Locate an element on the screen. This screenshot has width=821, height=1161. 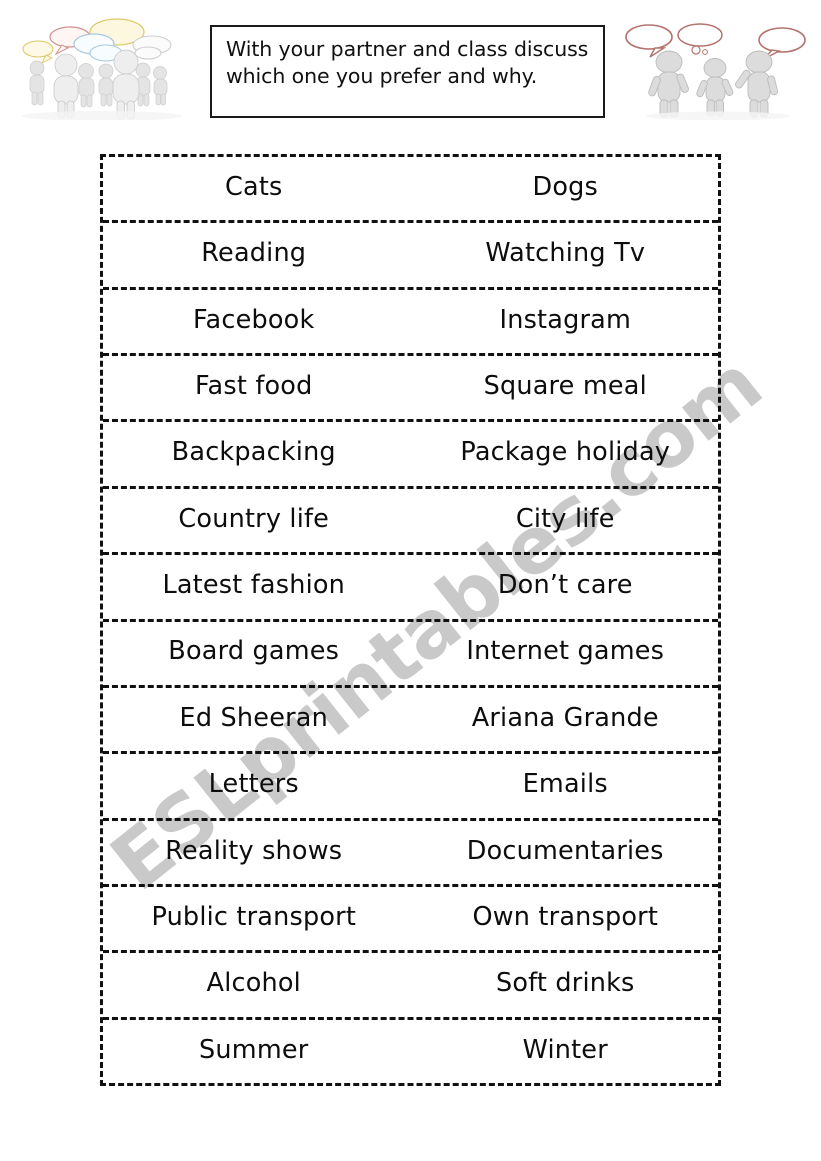
option-b-cell: Ariana Grande is located at coordinates (565, 717).